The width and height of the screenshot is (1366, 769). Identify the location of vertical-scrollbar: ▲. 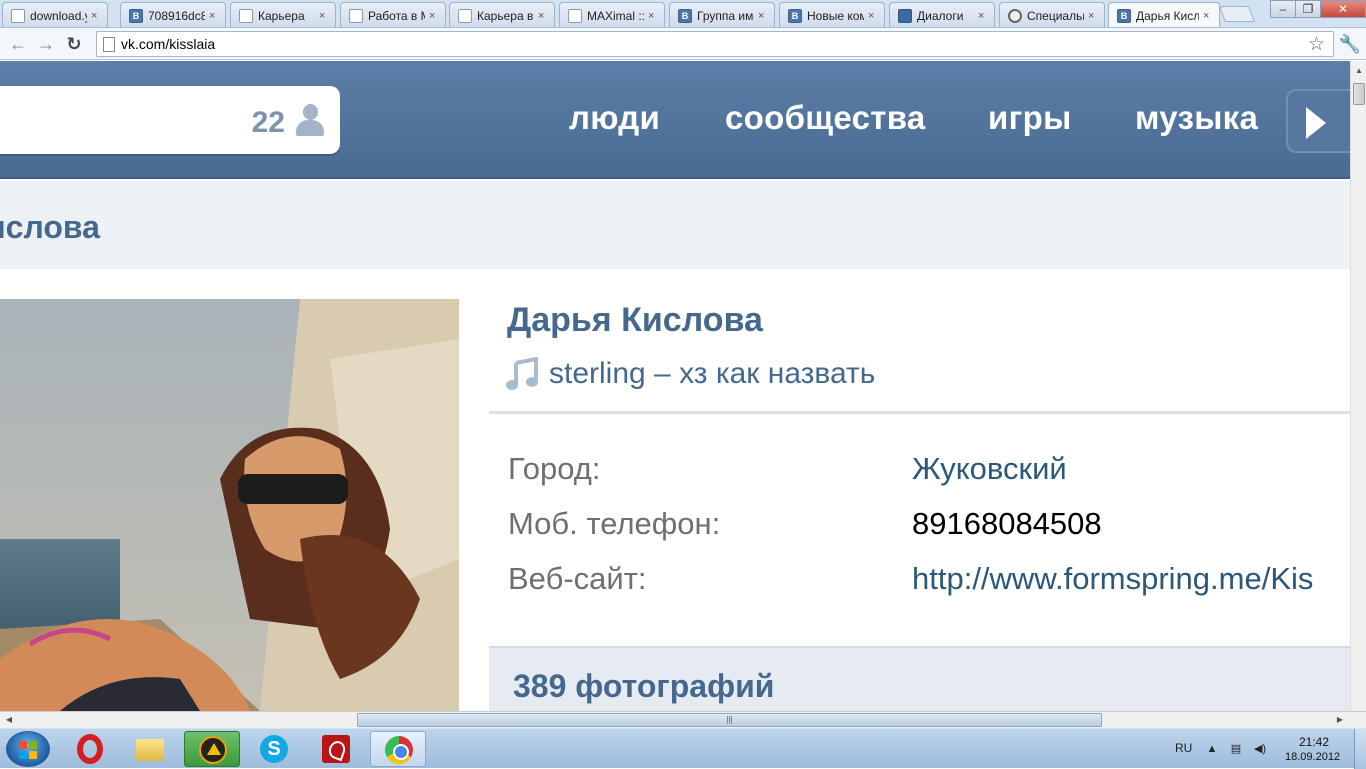
(1358, 386).